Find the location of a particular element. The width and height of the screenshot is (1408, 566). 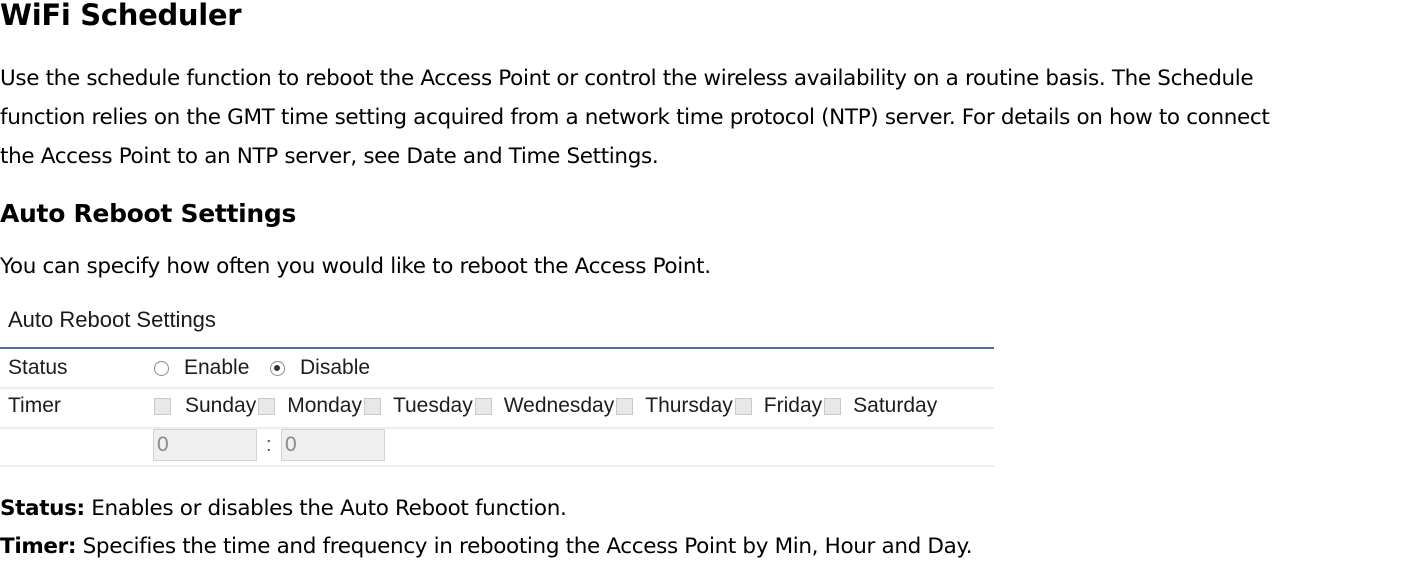

sunday-label: Sunday is located at coordinates (221, 405).